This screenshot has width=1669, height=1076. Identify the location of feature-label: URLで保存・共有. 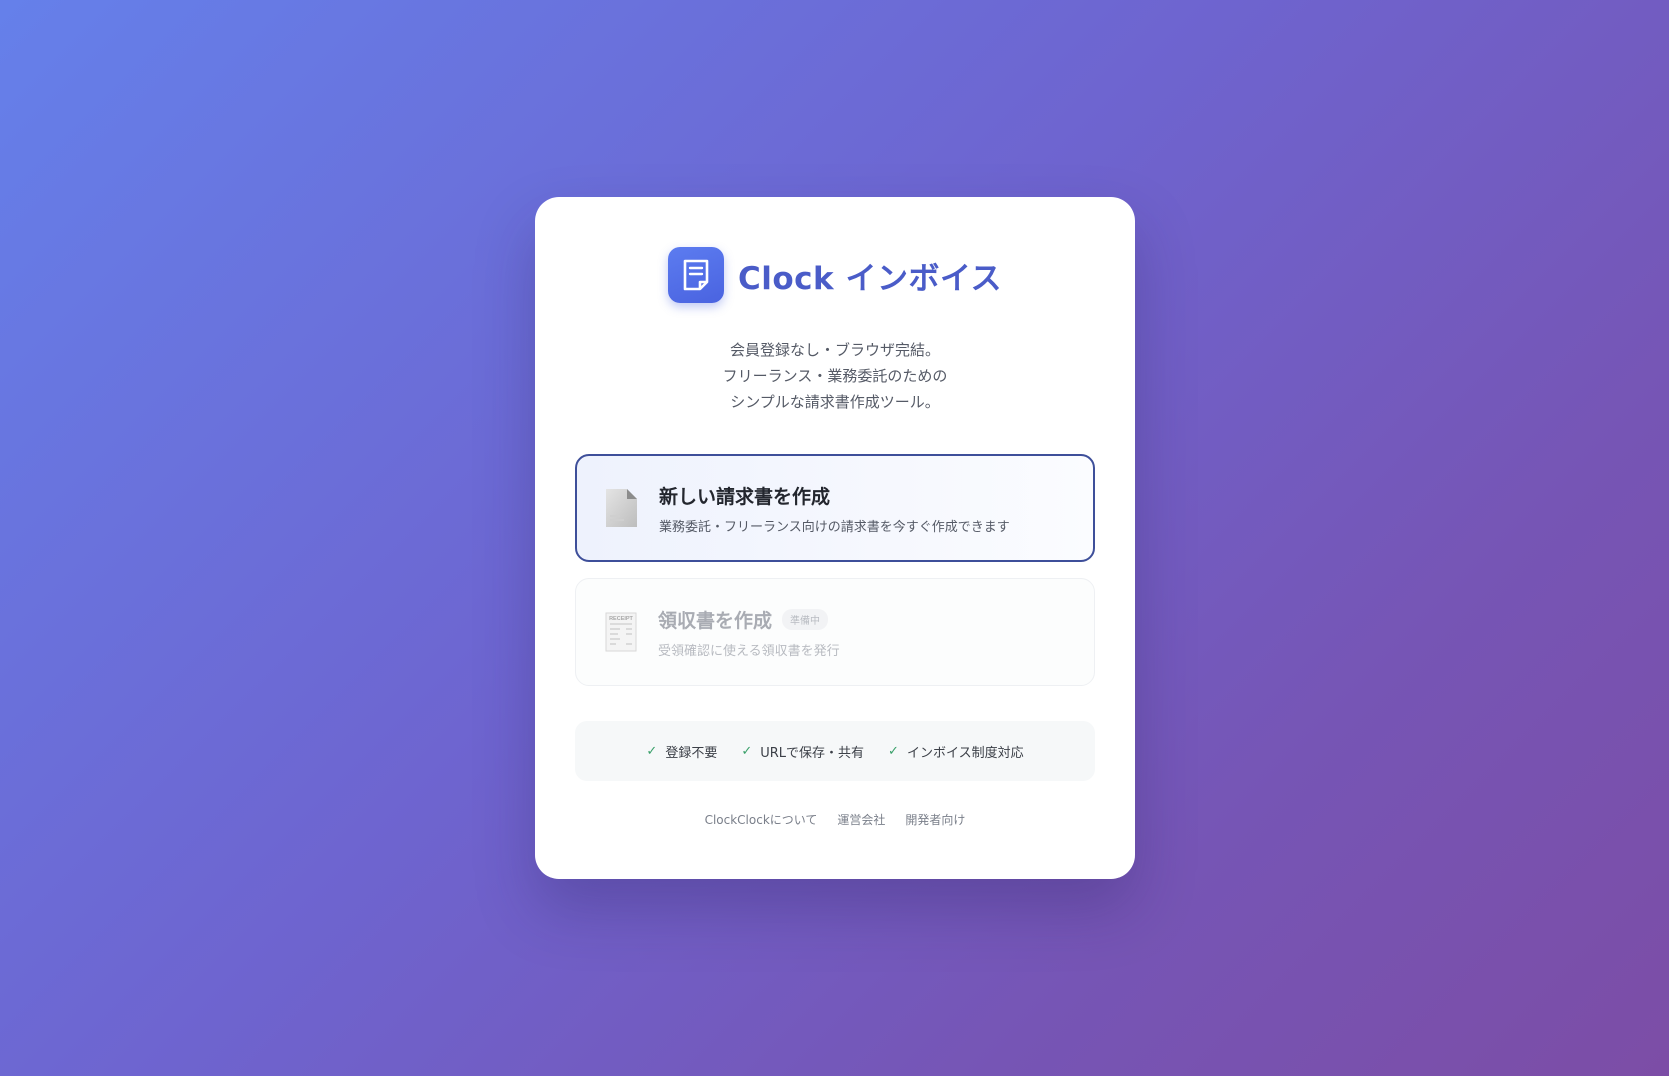
(812, 753).